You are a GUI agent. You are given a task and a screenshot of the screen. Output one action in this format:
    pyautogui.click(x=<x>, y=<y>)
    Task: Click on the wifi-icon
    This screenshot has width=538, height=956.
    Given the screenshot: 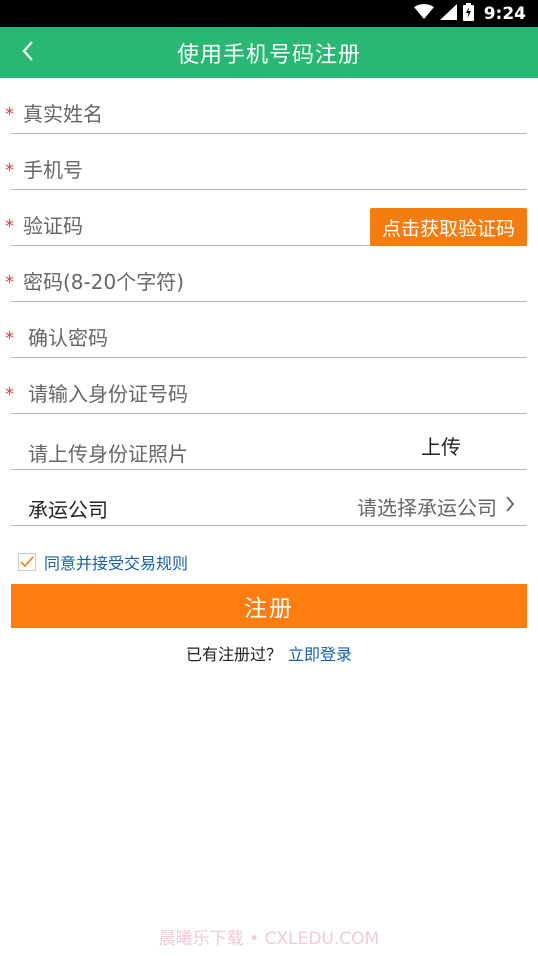 What is the action you would take?
    pyautogui.click(x=423, y=13)
    